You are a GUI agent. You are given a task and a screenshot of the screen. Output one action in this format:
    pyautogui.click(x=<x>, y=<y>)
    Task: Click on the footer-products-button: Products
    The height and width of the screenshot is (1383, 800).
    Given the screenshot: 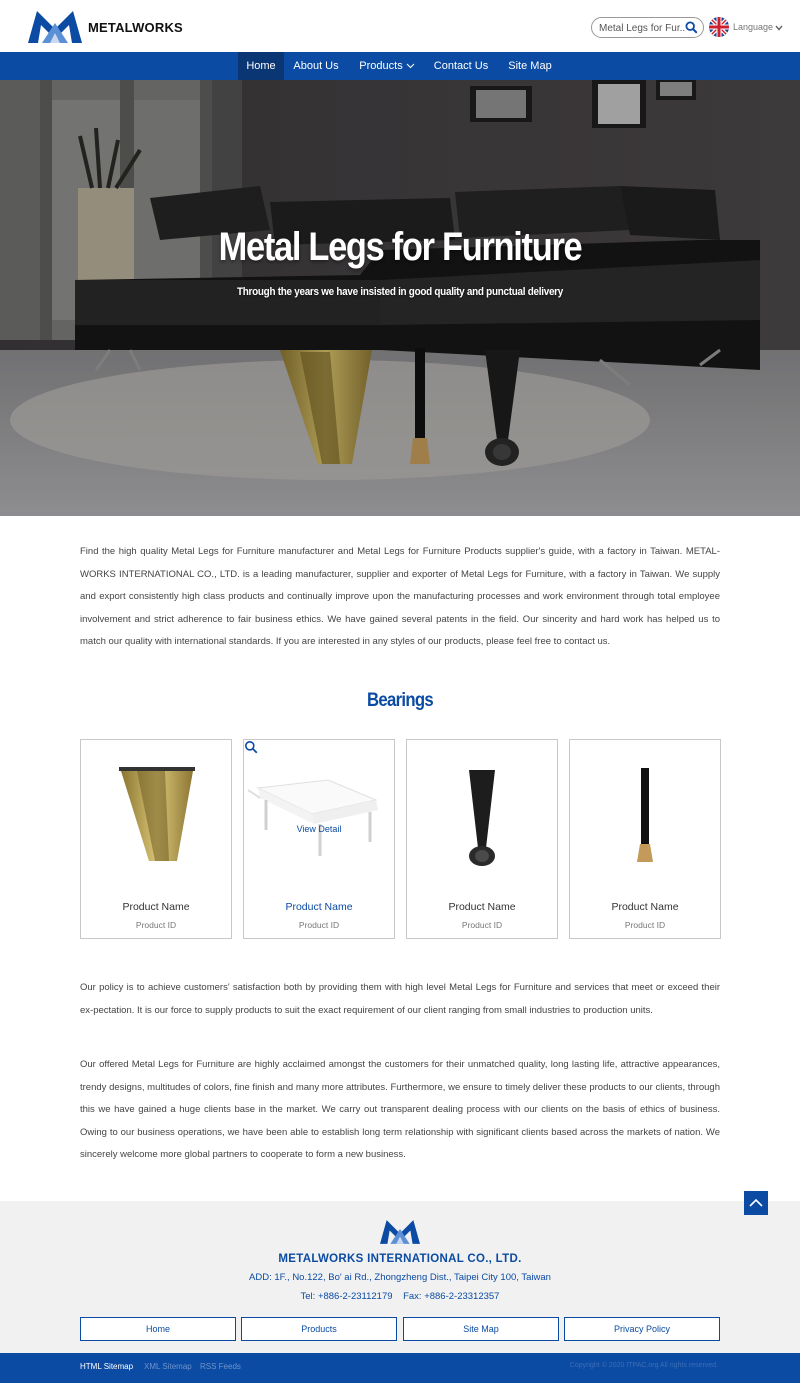 What is the action you would take?
    pyautogui.click(x=319, y=1329)
    